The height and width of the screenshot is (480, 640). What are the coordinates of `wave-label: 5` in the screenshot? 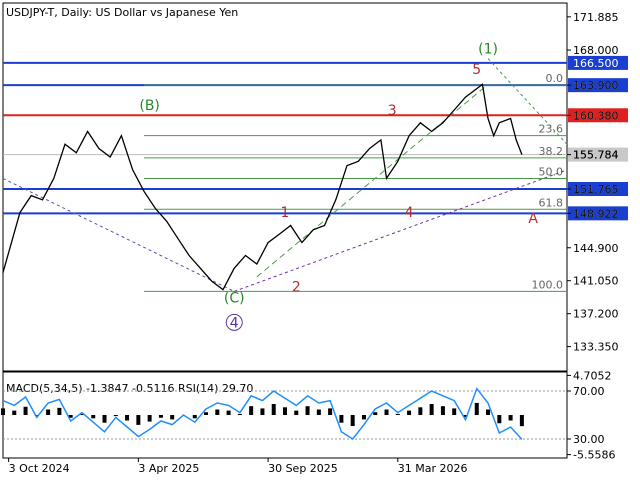 It's located at (476, 70).